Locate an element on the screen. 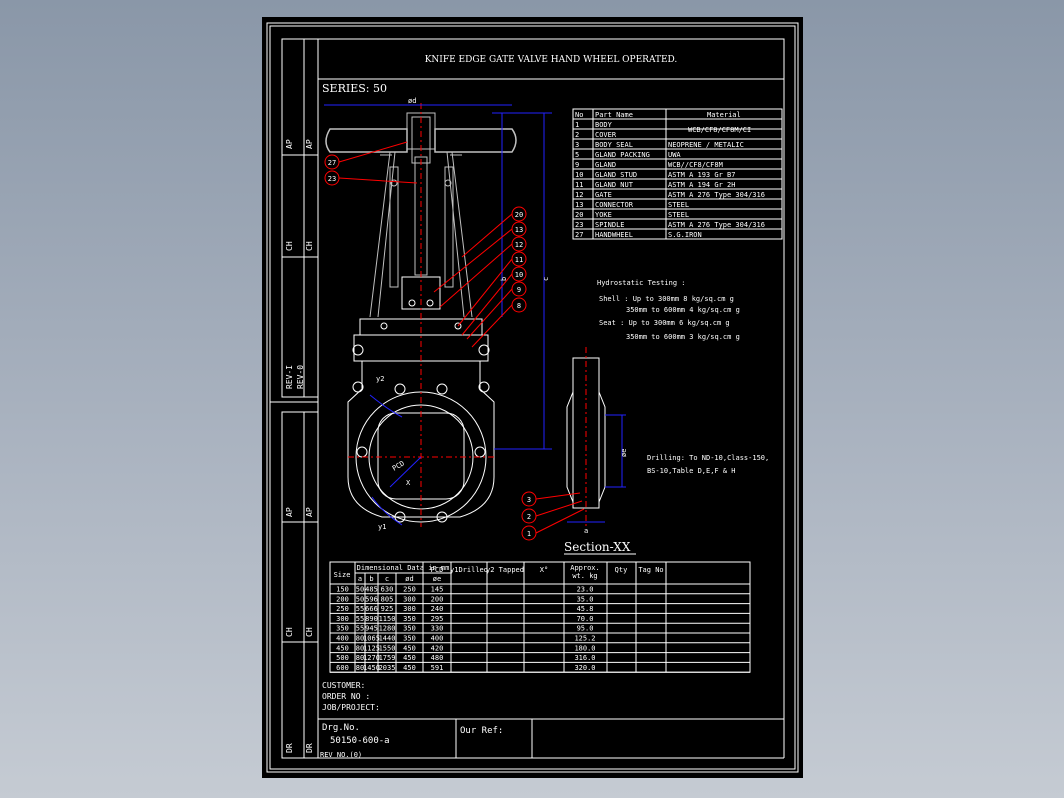  dimtable-cell: 145 is located at coordinates (437, 590).